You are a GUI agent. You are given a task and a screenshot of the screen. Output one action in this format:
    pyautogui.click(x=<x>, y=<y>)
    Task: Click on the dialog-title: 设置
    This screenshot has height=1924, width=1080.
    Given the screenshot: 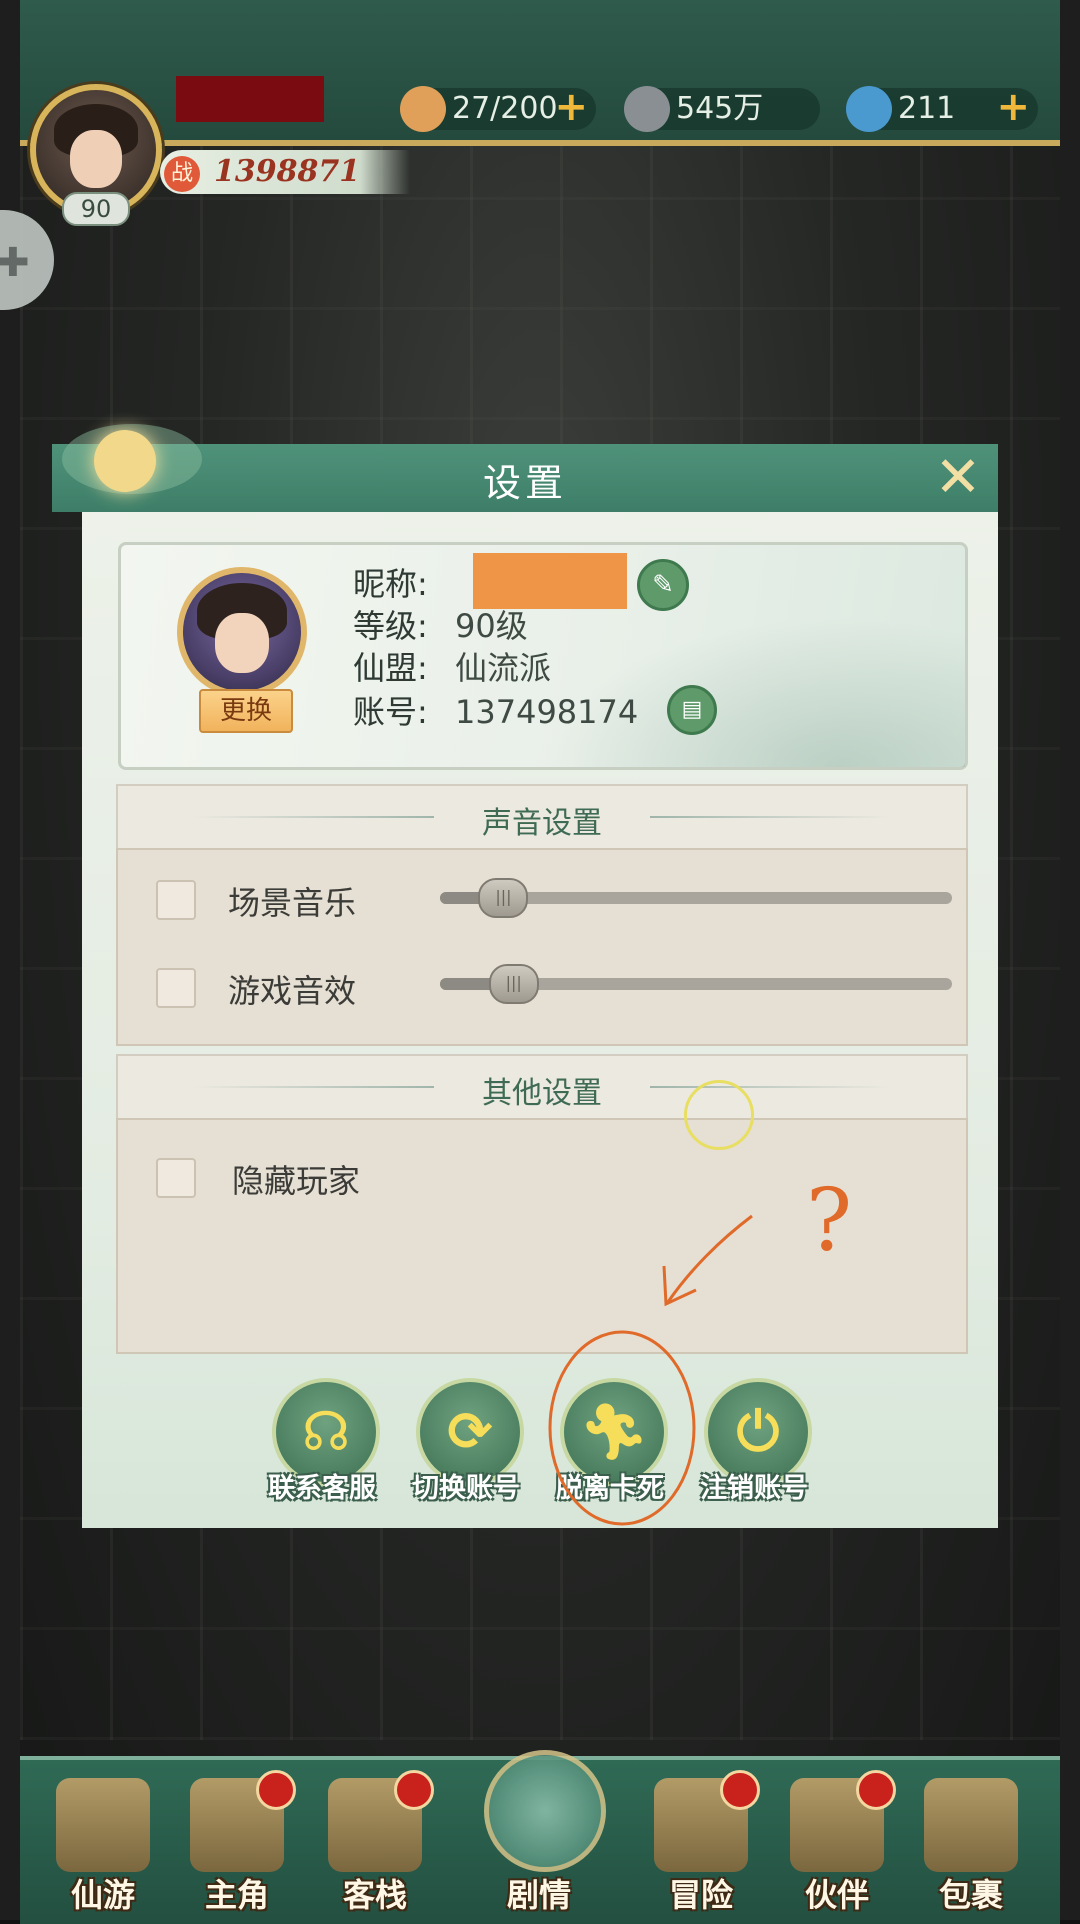 What is the action you would take?
    pyautogui.click(x=524, y=483)
    